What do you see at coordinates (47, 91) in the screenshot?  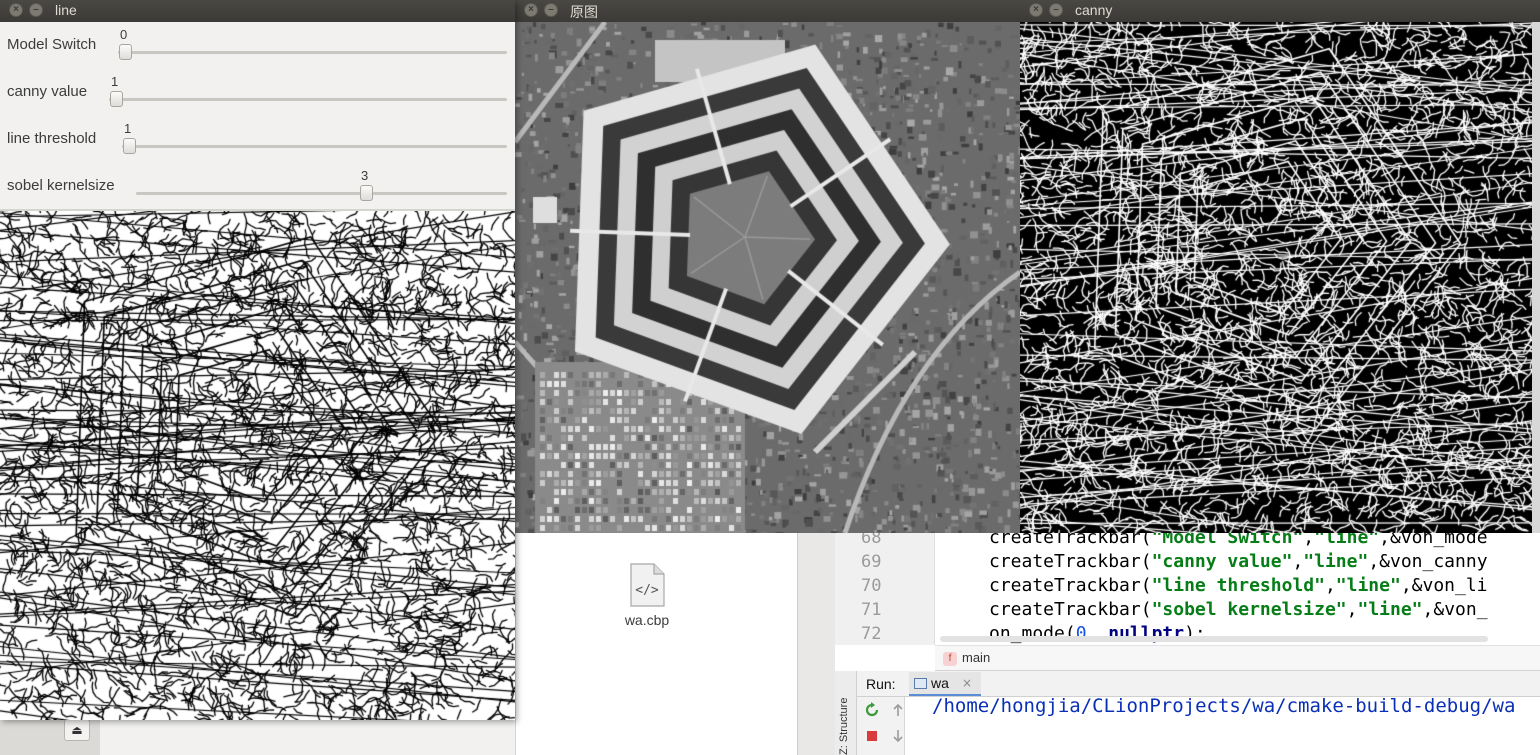 I see `trackbar-label: canny value` at bounding box center [47, 91].